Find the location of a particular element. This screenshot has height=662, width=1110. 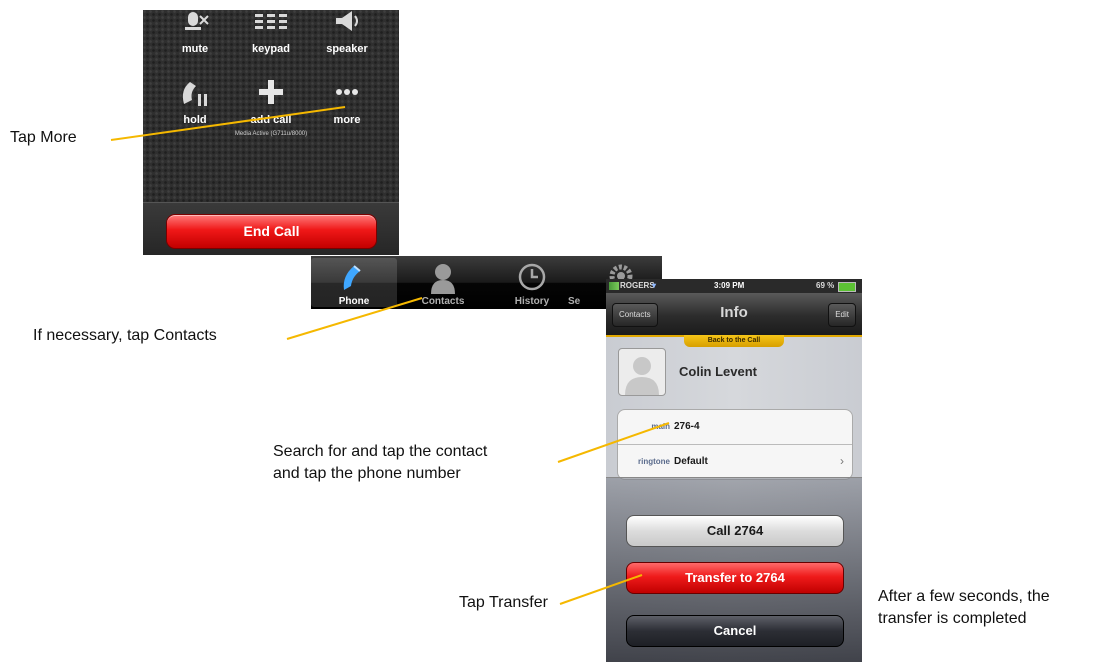

callout-line-transfer is located at coordinates (601, 589).